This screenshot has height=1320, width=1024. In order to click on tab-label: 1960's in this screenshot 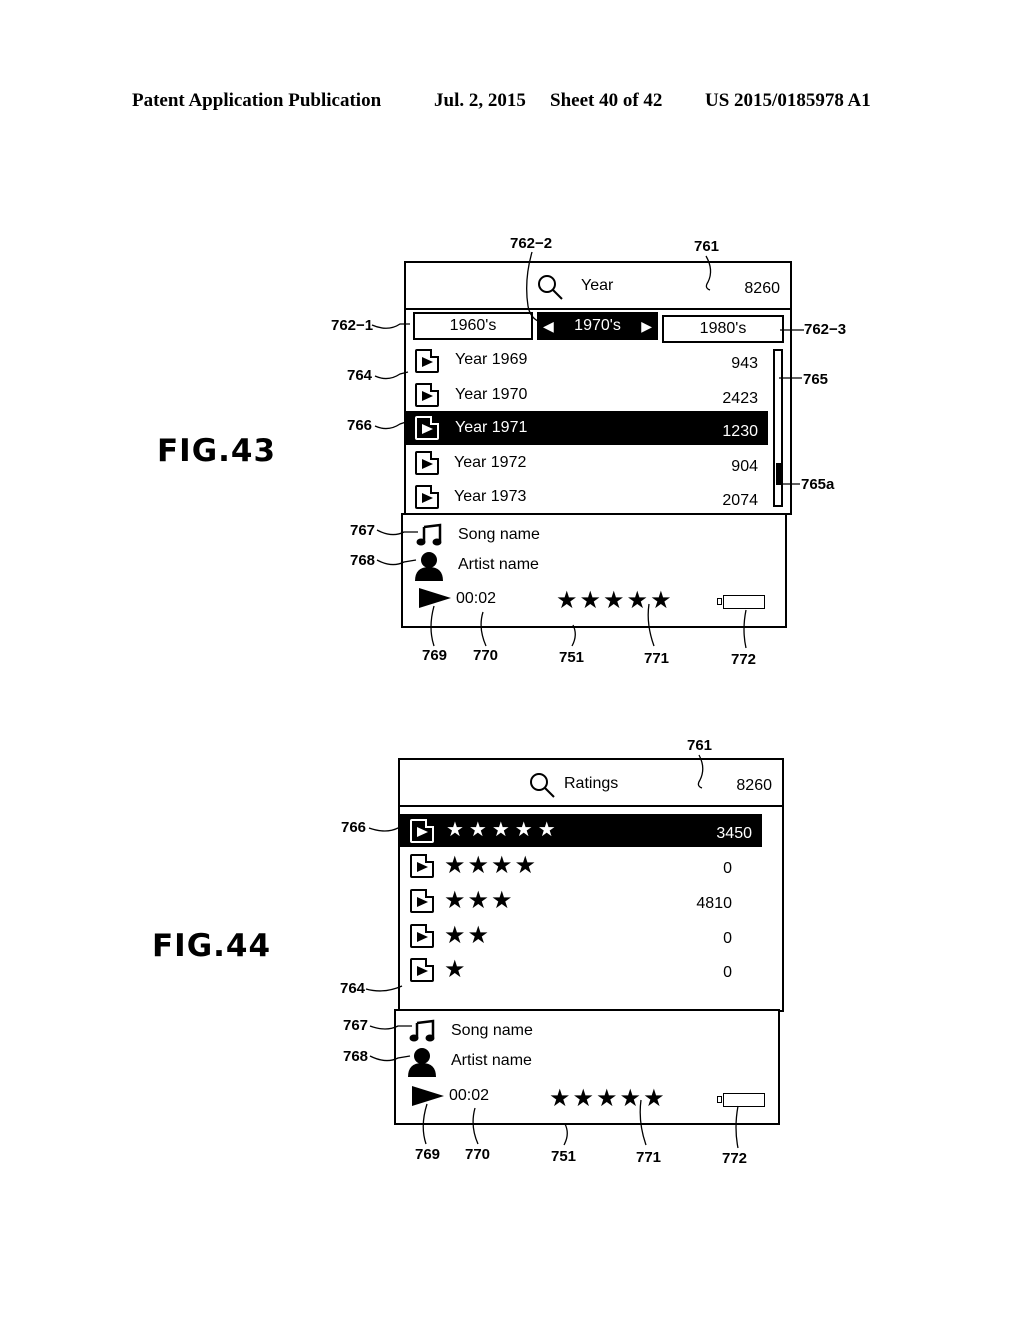, I will do `click(473, 325)`.